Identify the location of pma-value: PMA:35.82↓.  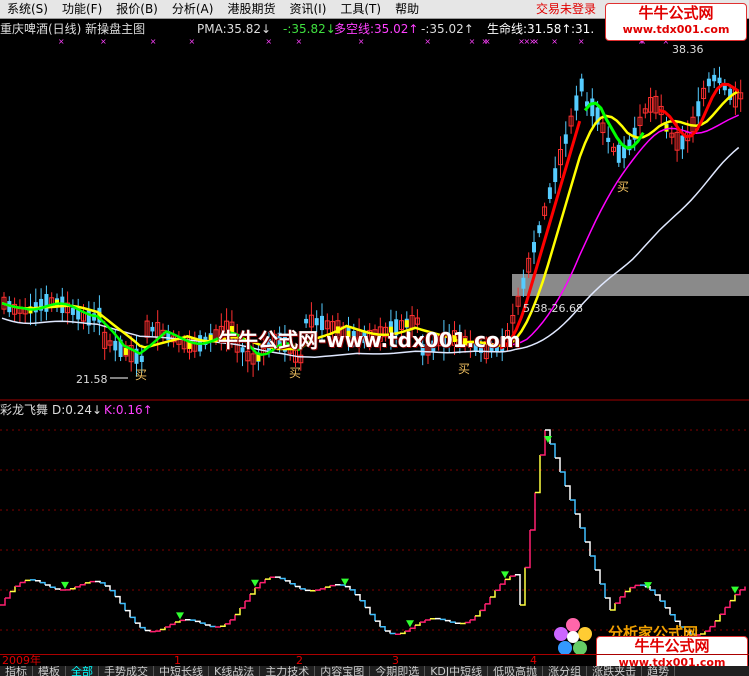
(234, 29).